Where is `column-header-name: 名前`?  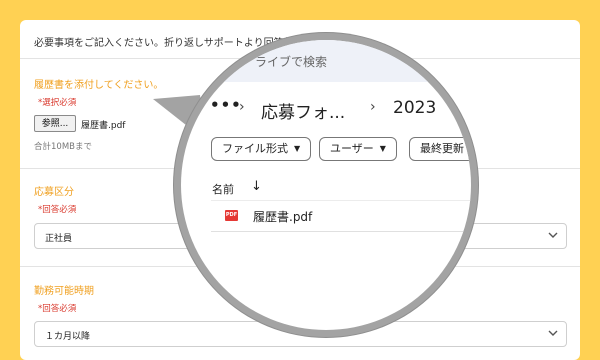 column-header-name: 名前 is located at coordinates (223, 189).